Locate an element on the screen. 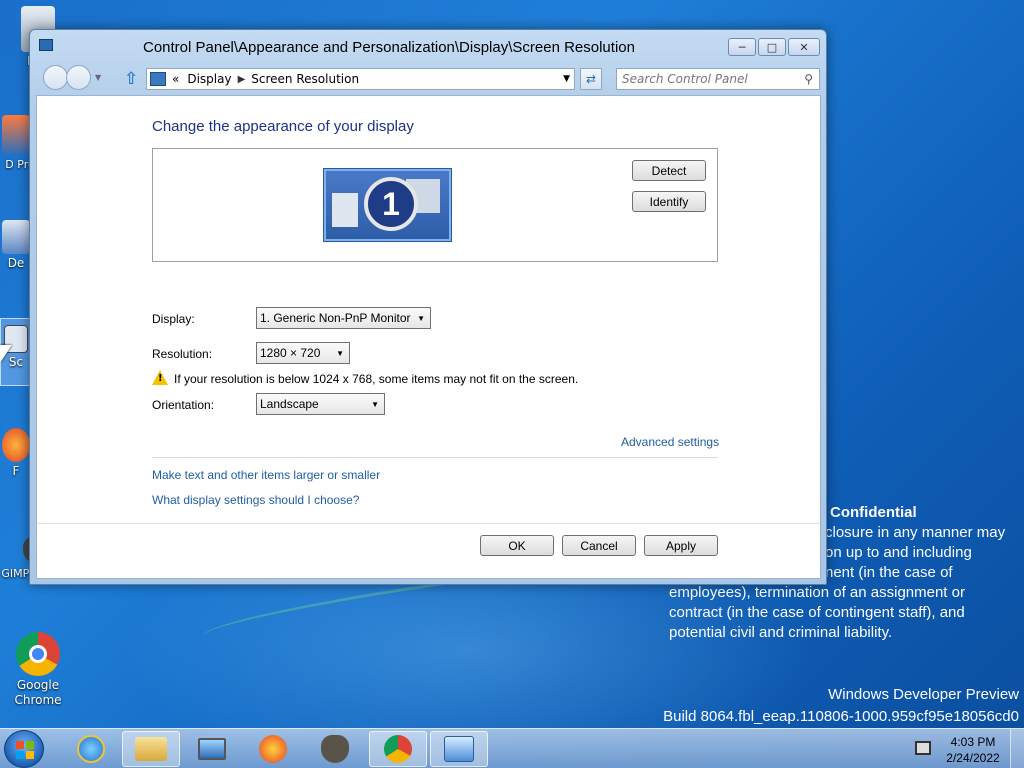 The width and height of the screenshot is (1024, 768). back-button is located at coordinates (55, 77).